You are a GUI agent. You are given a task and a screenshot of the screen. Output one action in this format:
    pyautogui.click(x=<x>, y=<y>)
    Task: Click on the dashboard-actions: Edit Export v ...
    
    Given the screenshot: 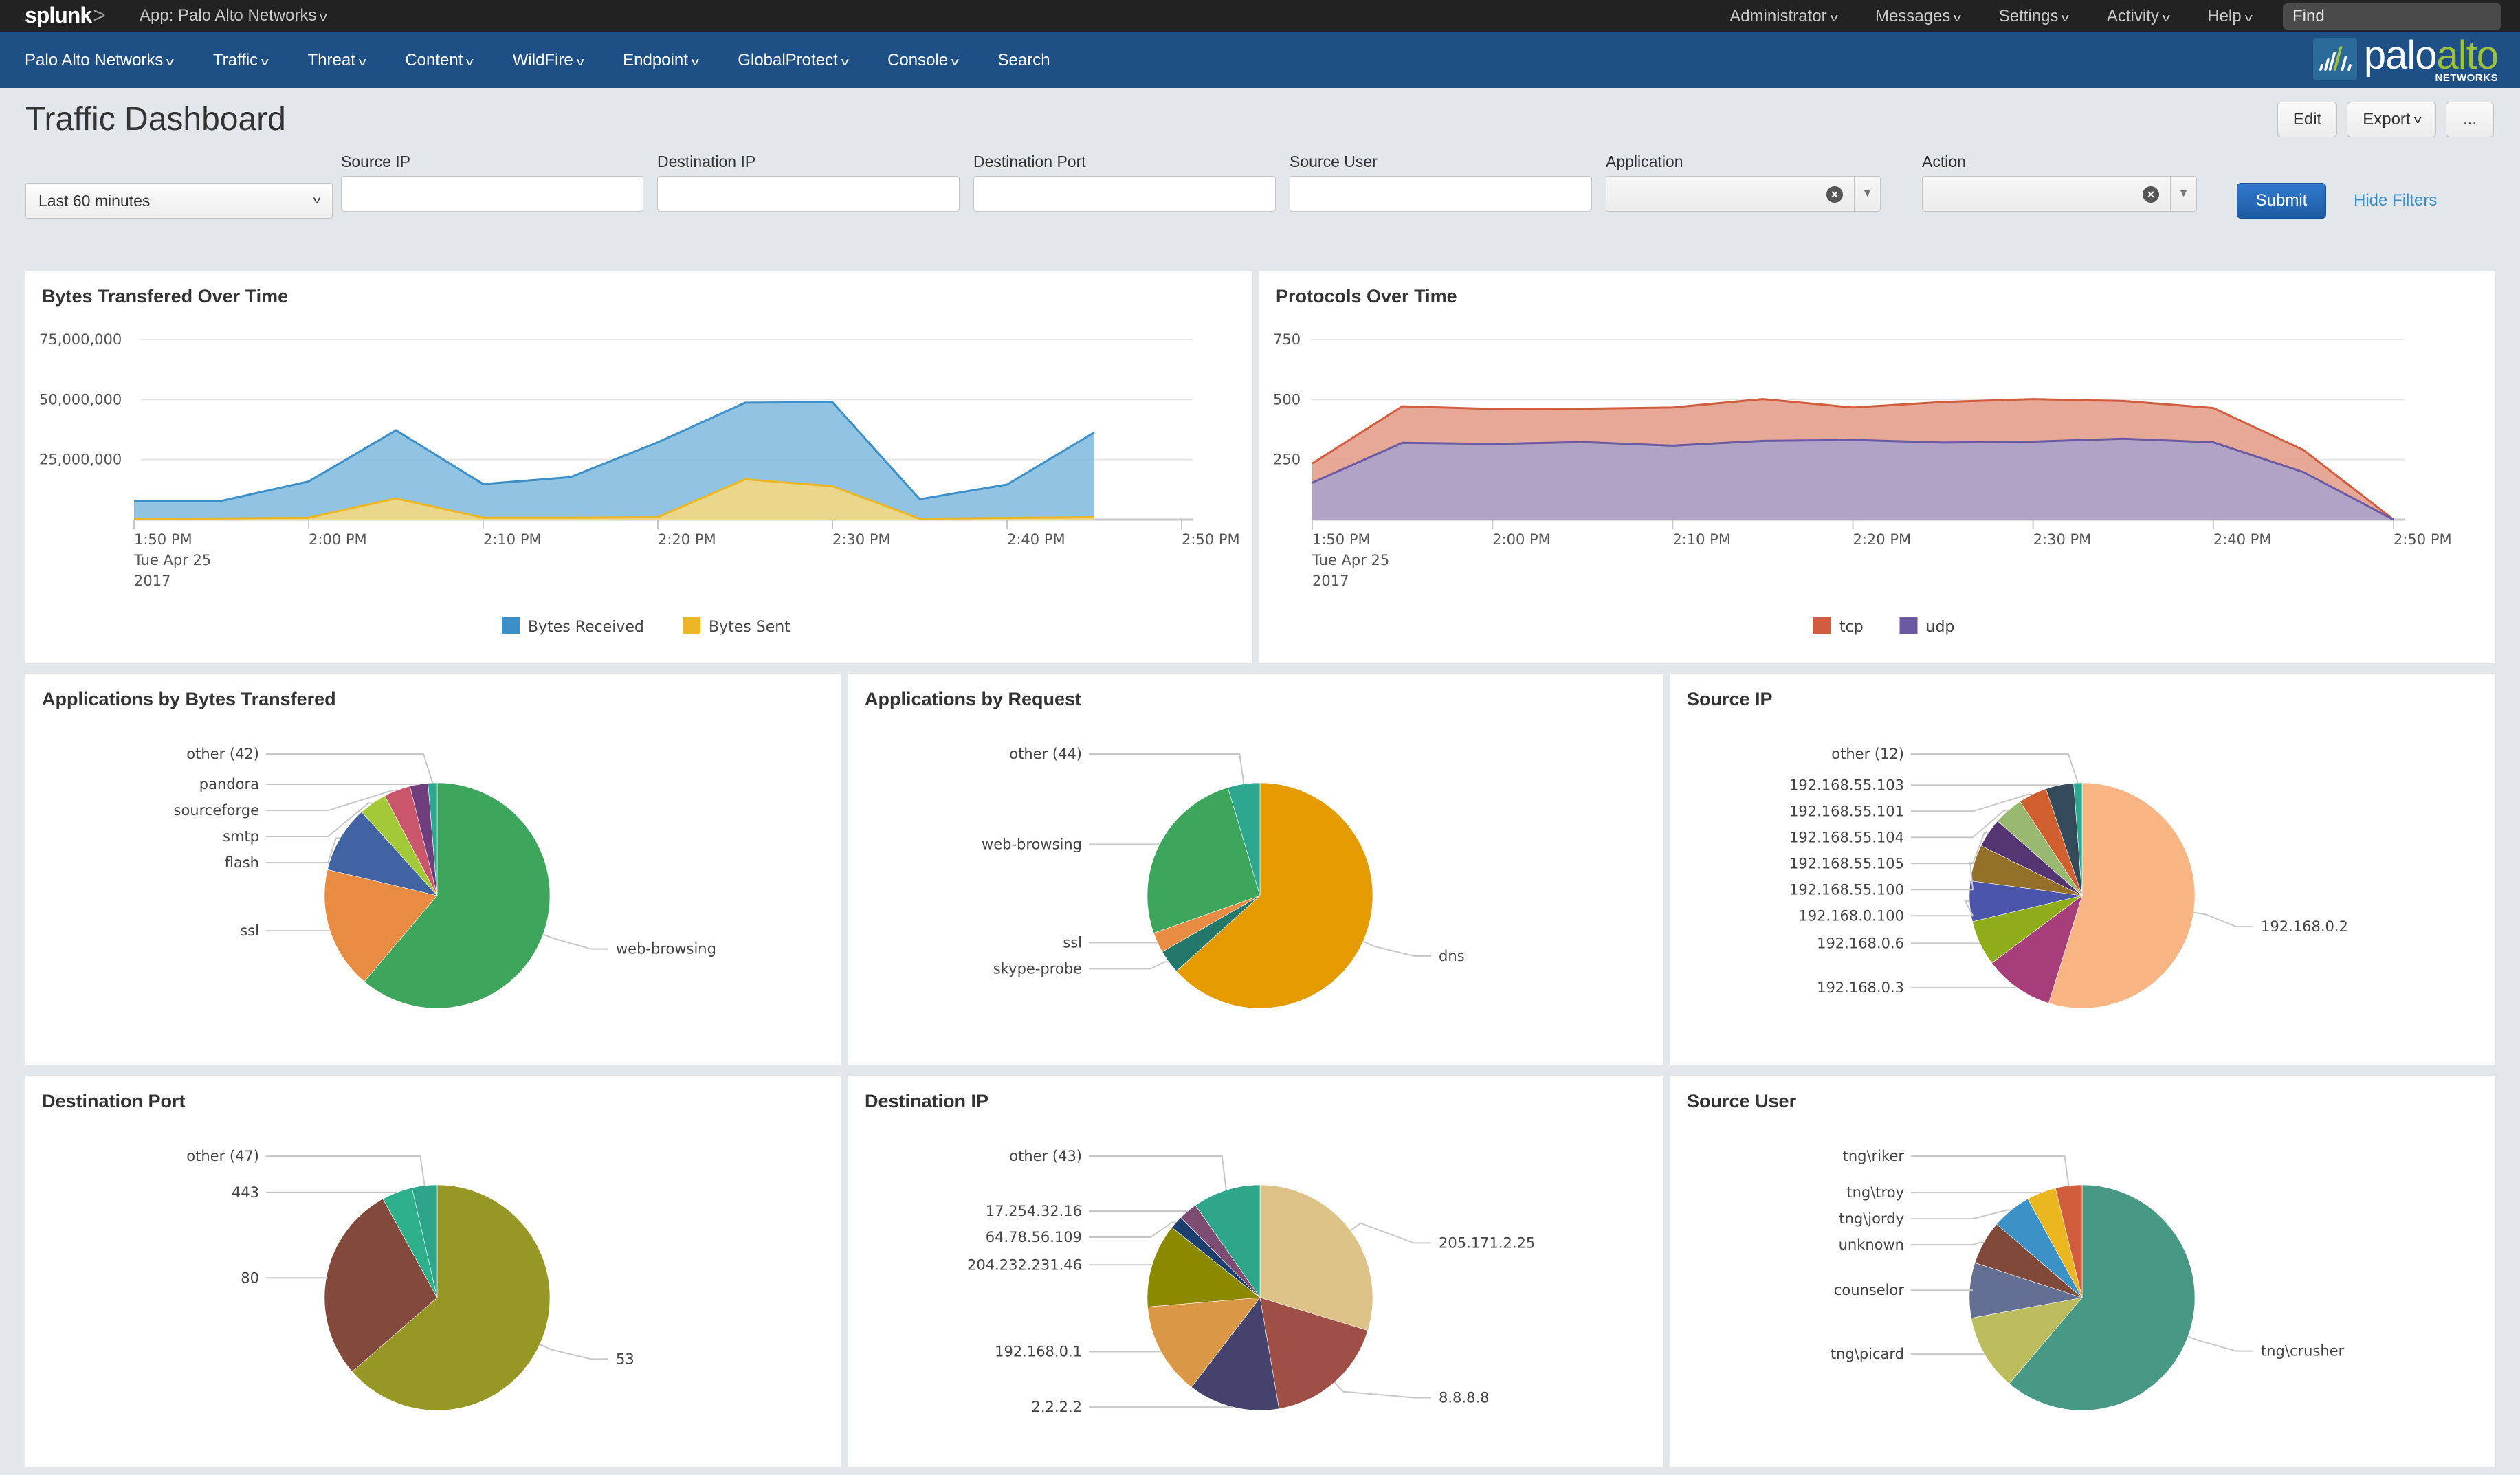 What is the action you would take?
    pyautogui.click(x=2381, y=119)
    